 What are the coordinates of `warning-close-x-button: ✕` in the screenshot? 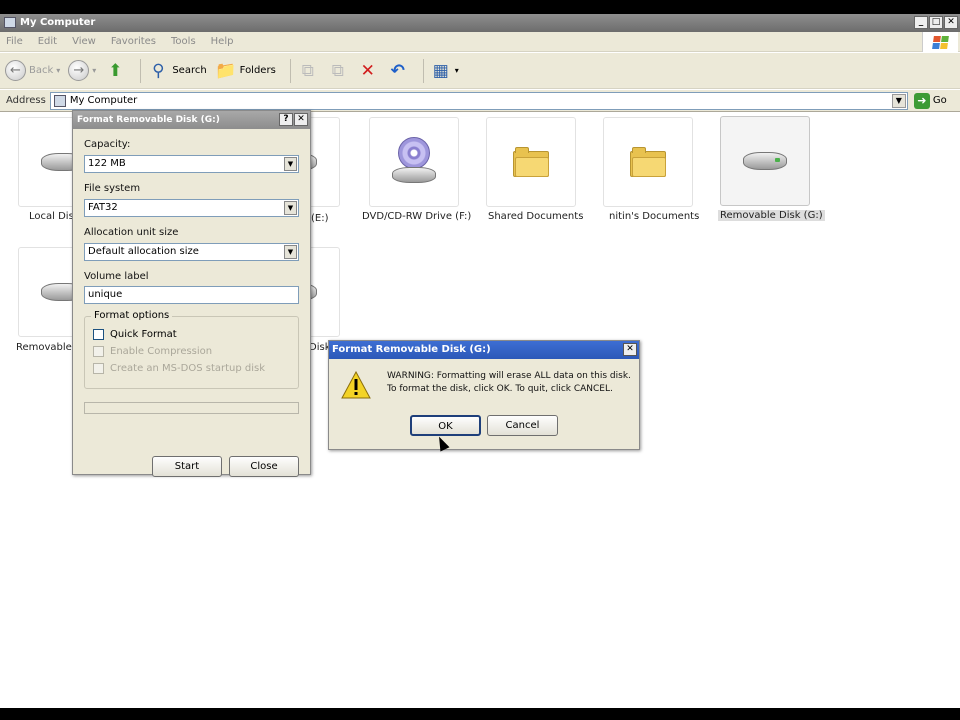 It's located at (630, 349).